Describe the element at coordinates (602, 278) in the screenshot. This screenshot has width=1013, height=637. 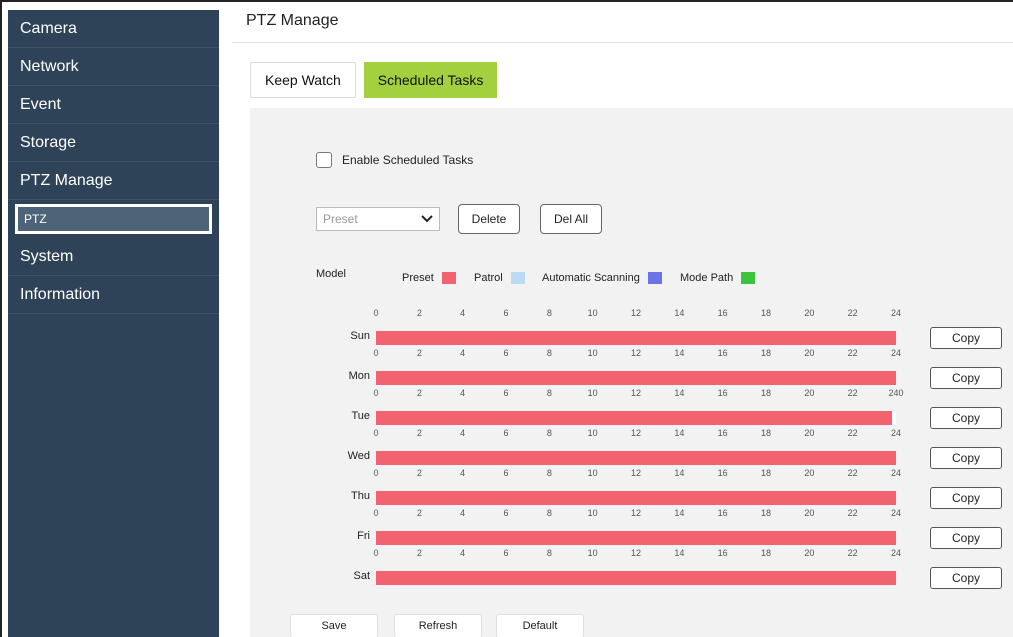
I see `legend-item-automatic-scanning: Automatic Scanning` at that location.